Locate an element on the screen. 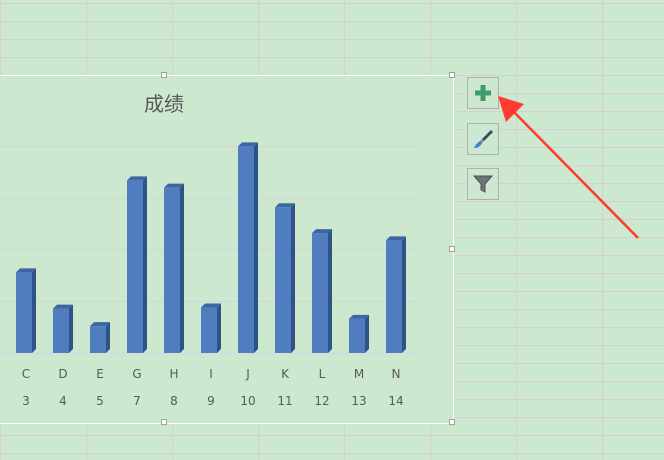 Image resolution: width=664 pixels, height=460 pixels. x-tick-label: J is located at coordinates (247, 374).